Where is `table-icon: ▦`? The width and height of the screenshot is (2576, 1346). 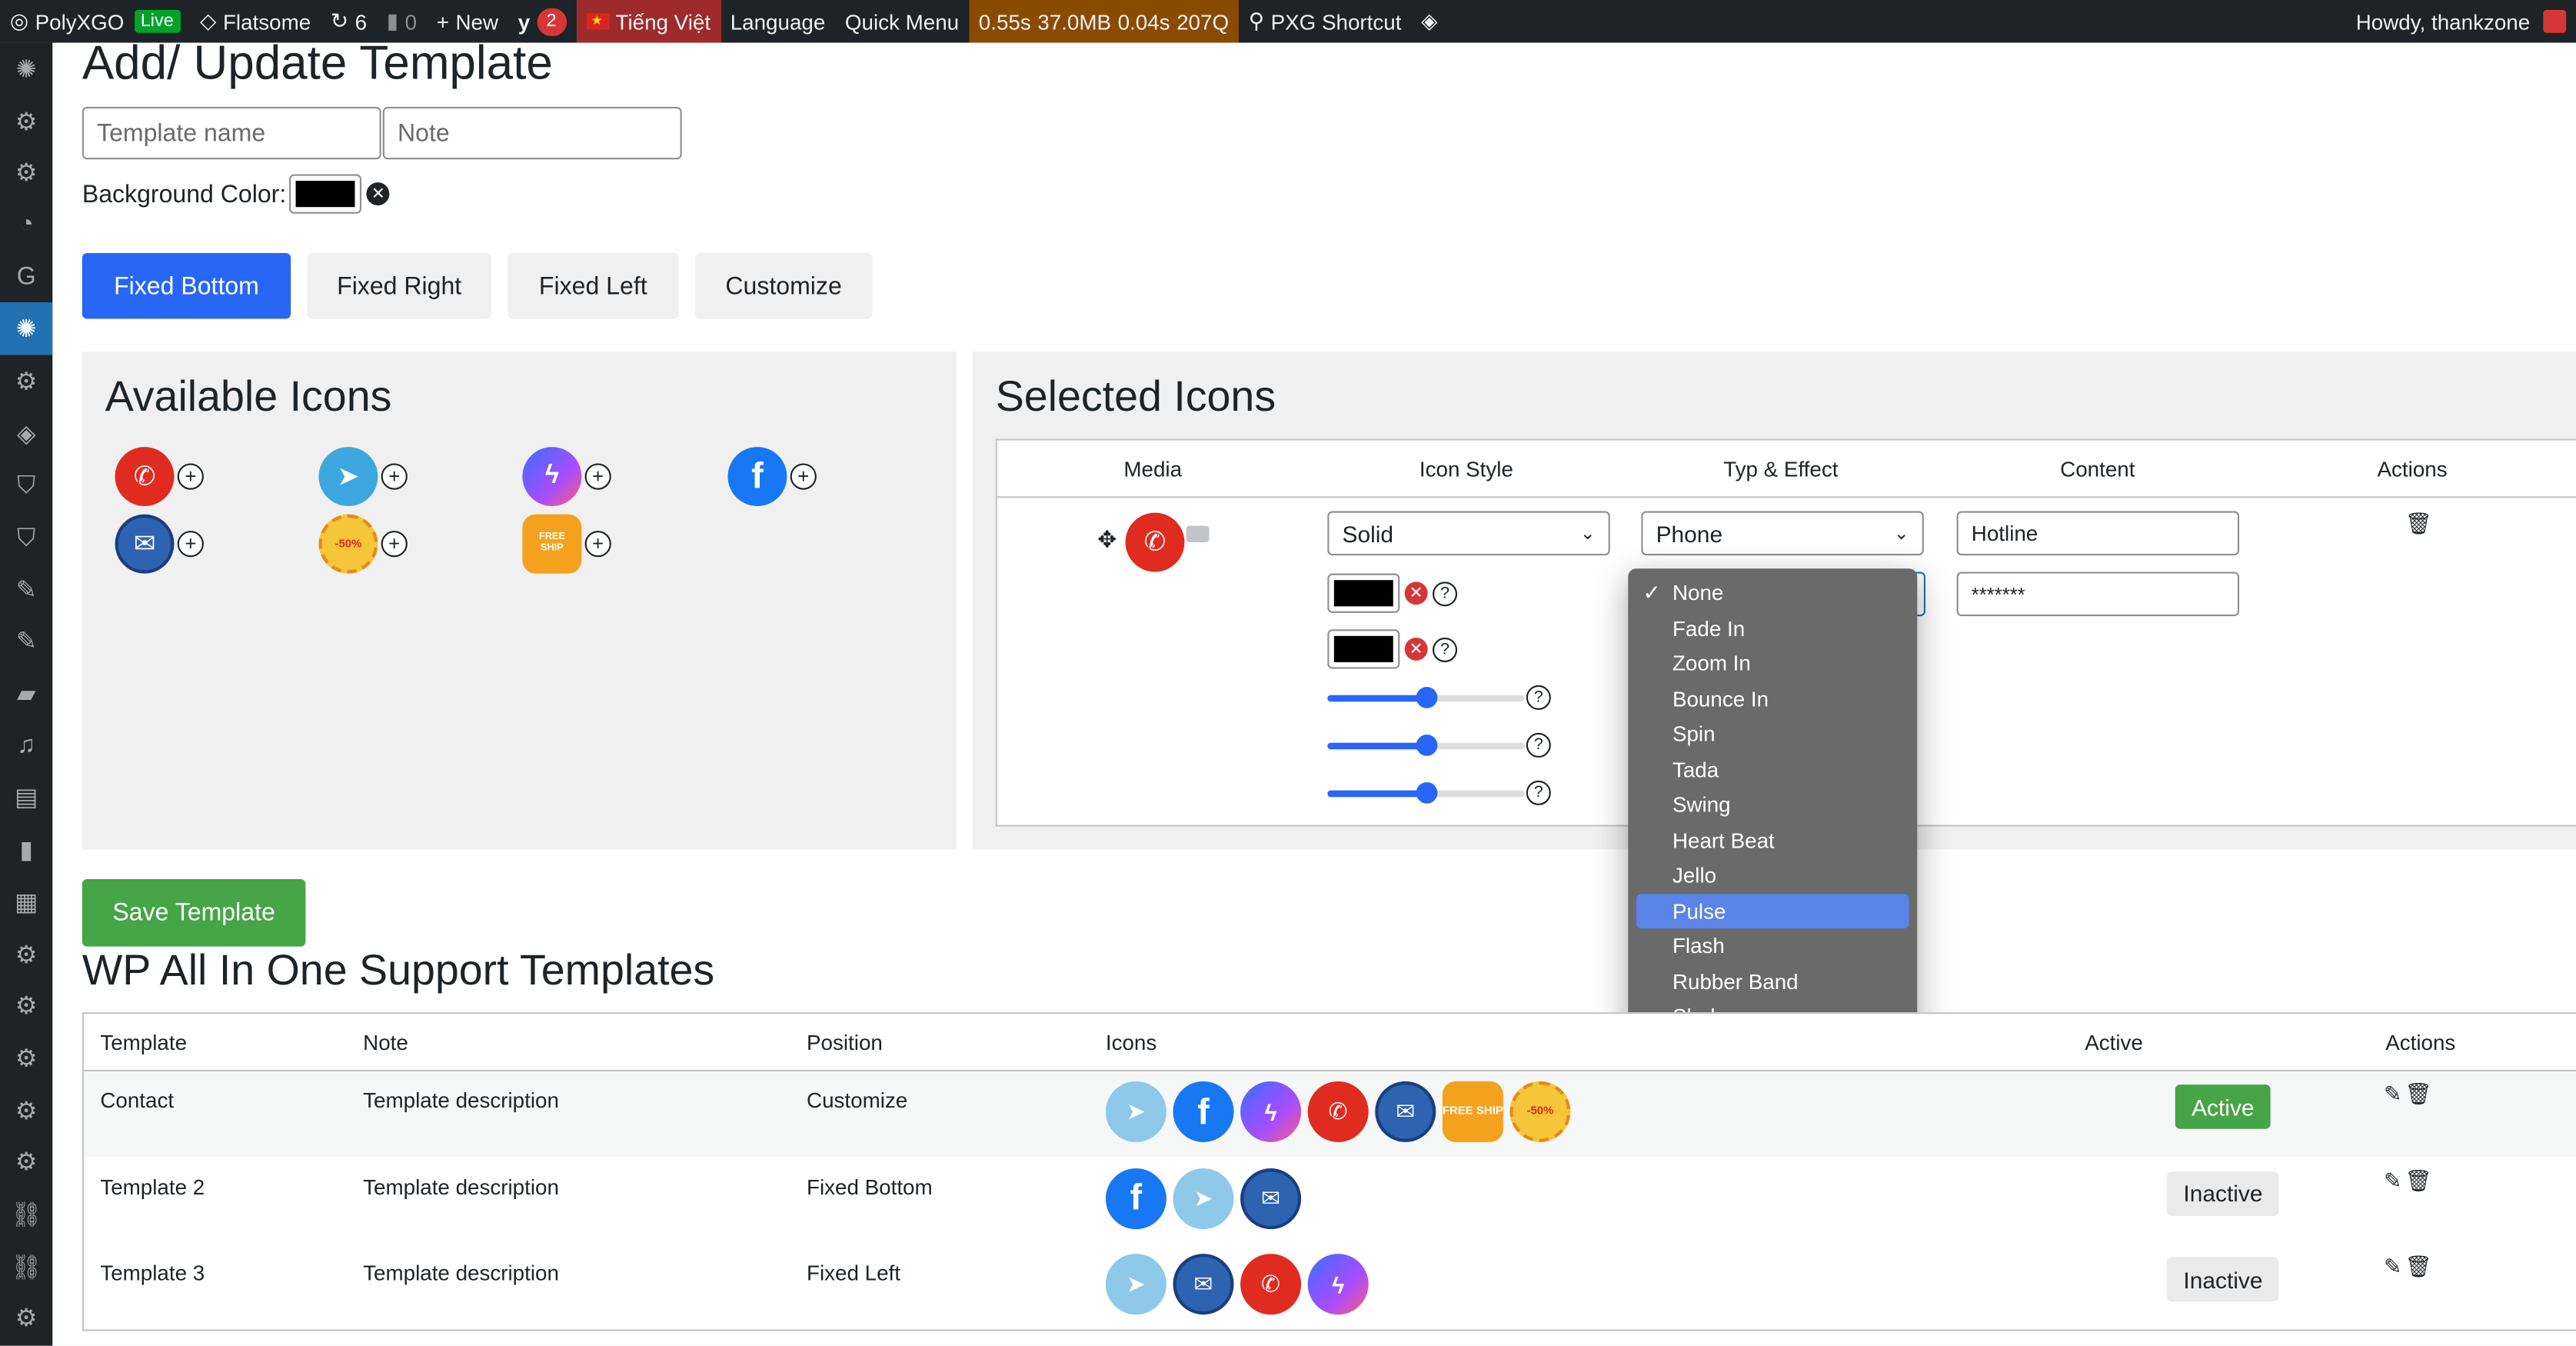
table-icon: ▦ is located at coordinates (26, 902).